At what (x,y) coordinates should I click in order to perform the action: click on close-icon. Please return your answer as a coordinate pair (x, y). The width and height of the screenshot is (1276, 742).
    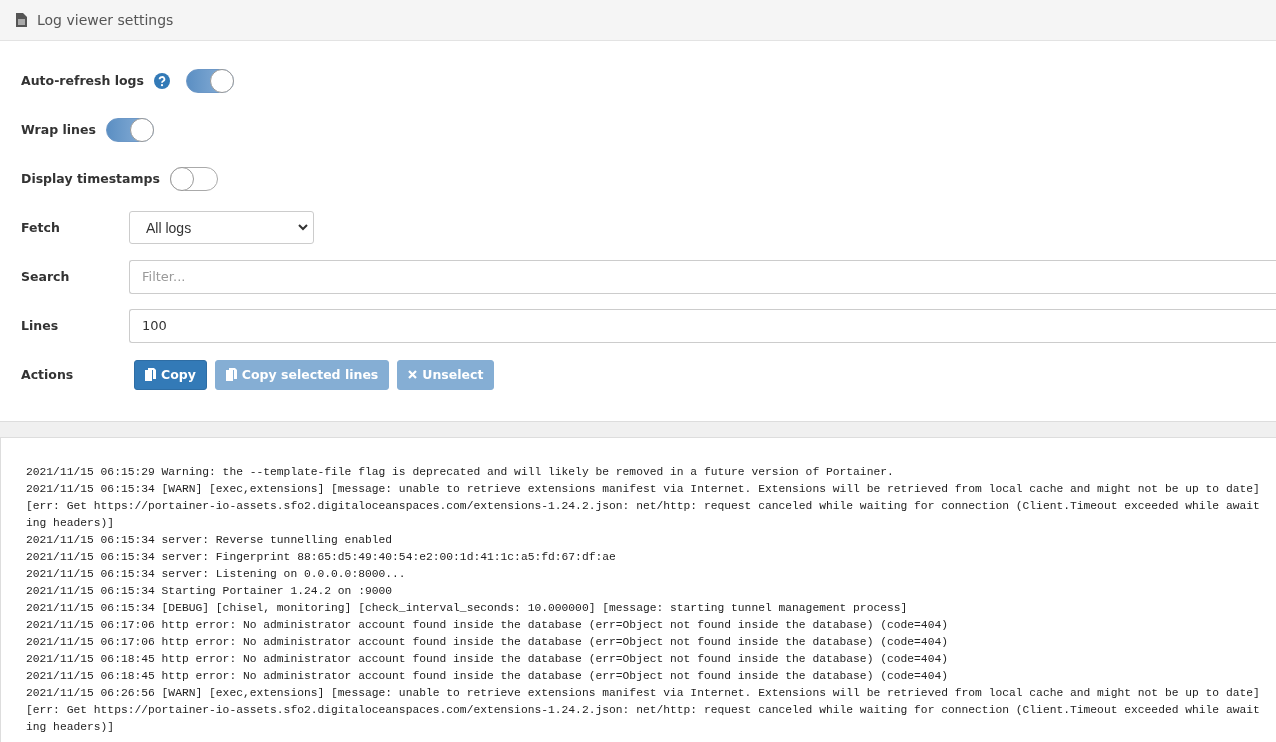
    Looking at the image, I should click on (413, 374).